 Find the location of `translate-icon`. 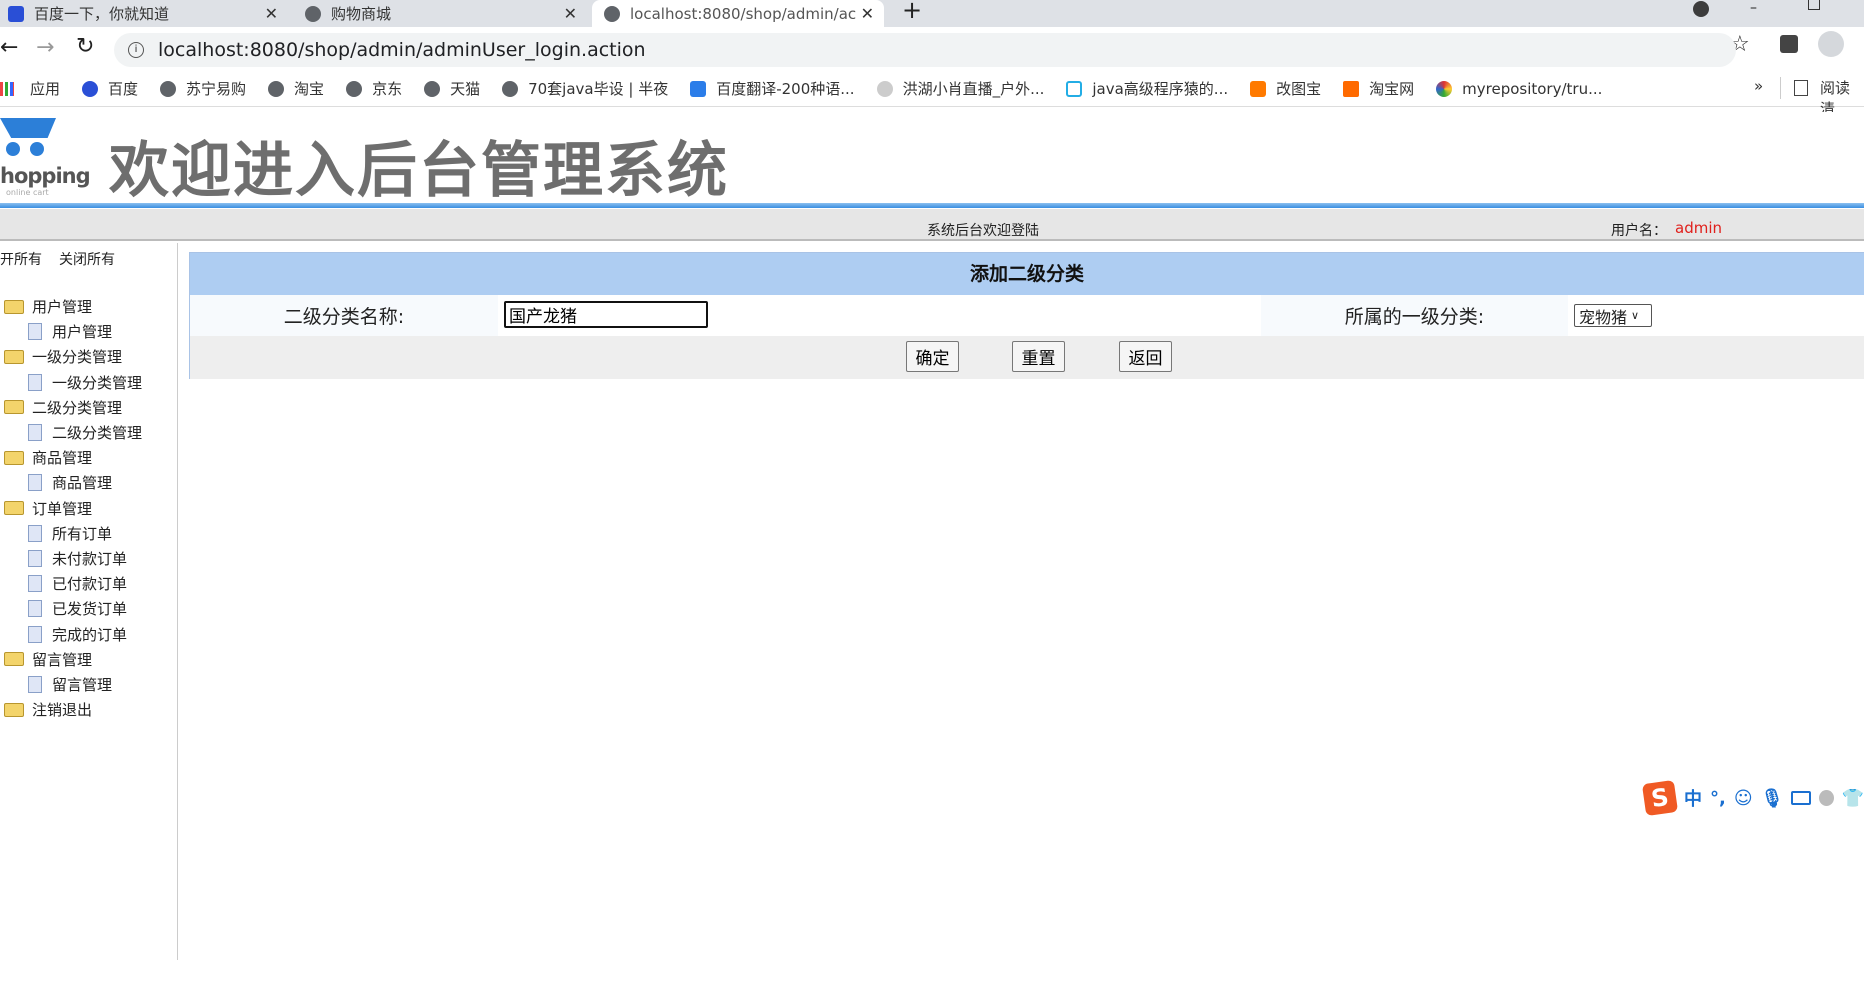

translate-icon is located at coordinates (698, 88).